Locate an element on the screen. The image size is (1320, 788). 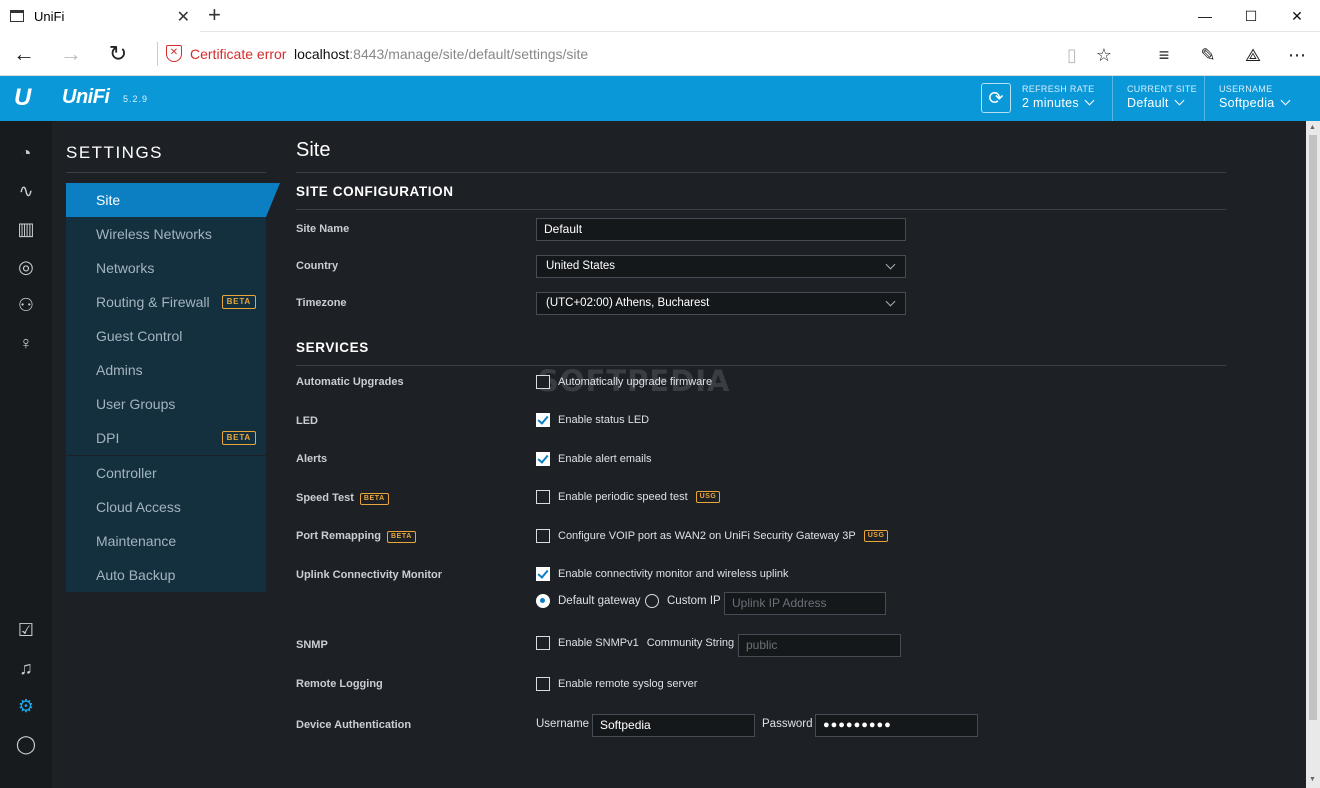
community-string-input: public is located at coordinates (819, 645).